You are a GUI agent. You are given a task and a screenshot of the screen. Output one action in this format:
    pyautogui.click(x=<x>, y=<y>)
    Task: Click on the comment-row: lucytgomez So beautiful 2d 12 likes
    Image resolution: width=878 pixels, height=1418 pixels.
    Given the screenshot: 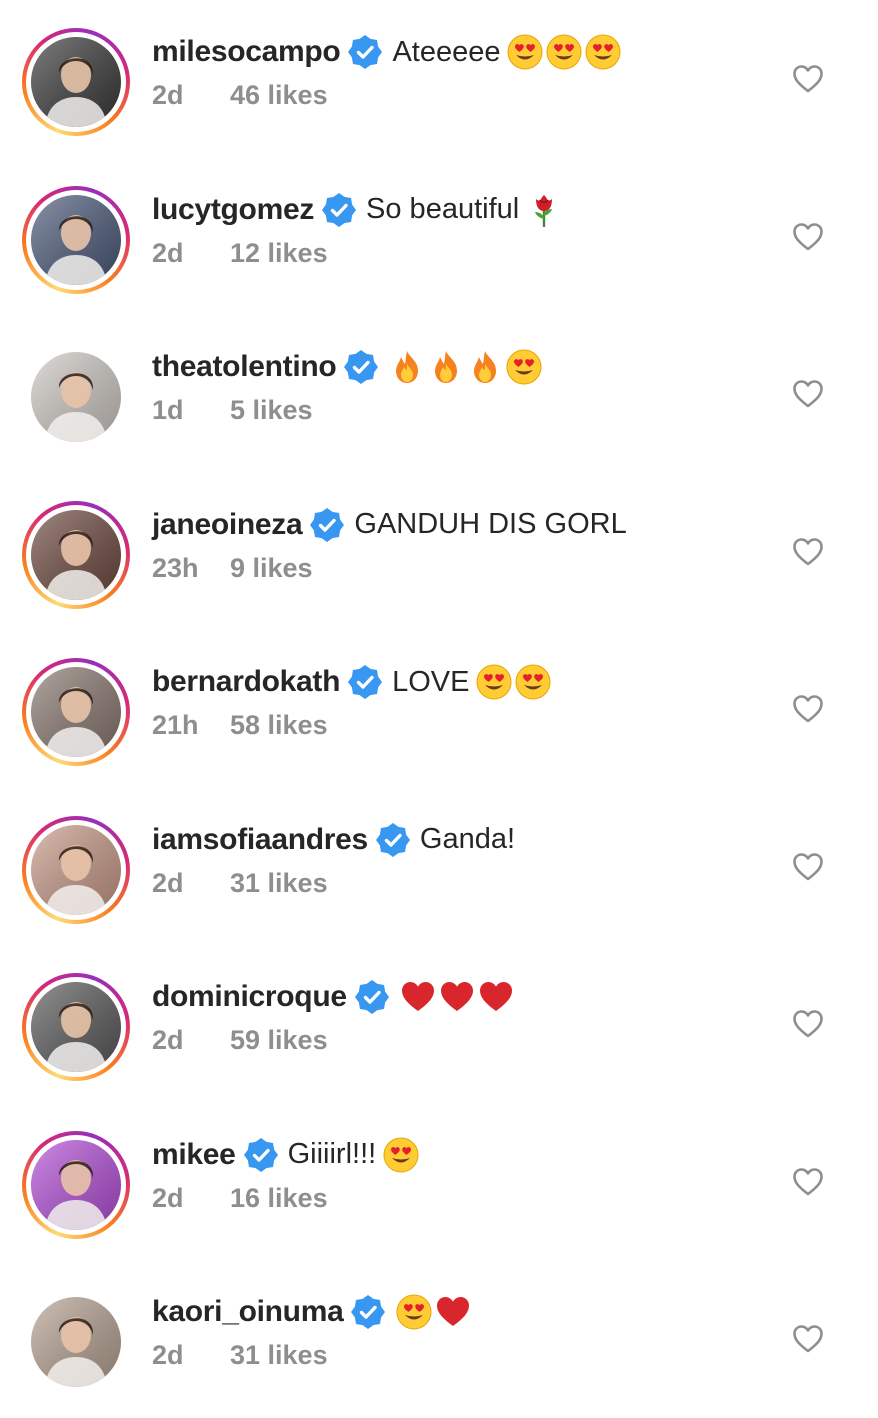 What is the action you would take?
    pyautogui.click(x=439, y=237)
    